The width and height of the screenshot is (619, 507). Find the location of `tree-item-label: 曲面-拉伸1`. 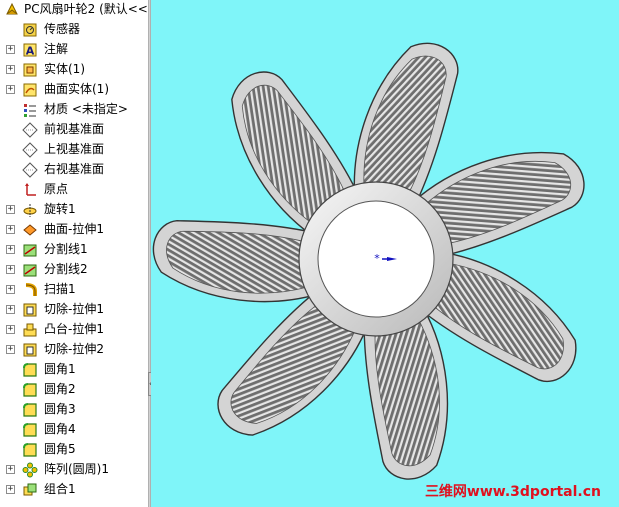

tree-item-label: 曲面-拉伸1 is located at coordinates (74, 229).